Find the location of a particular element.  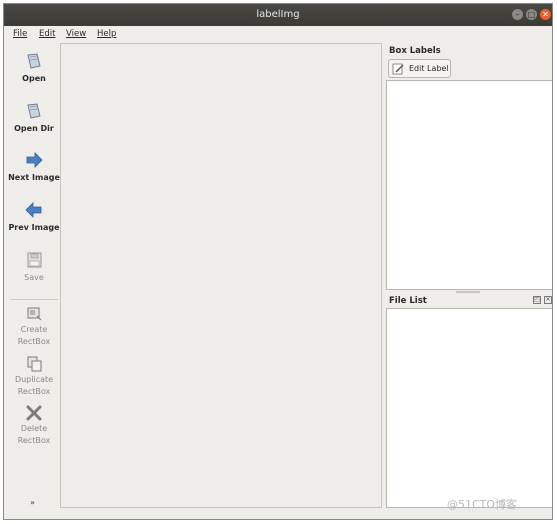

open-folder-icon is located at coordinates (34, 111).